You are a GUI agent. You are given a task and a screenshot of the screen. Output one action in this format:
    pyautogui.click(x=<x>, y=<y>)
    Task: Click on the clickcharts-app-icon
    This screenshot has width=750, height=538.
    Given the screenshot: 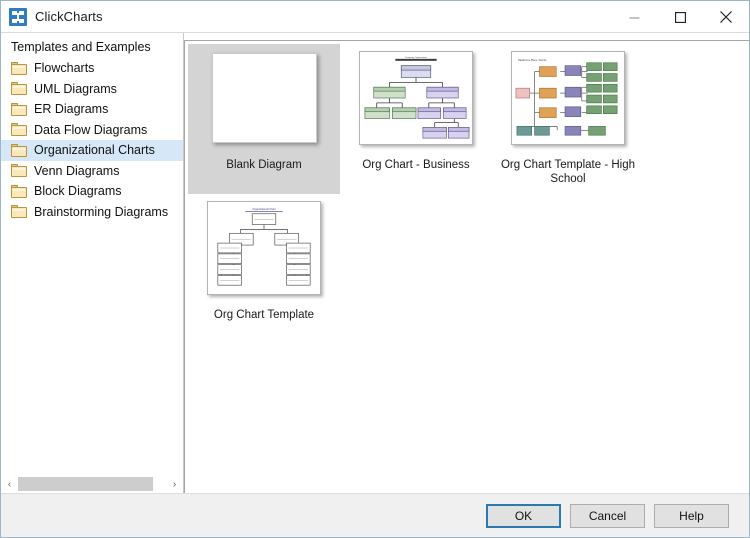 What is the action you would take?
    pyautogui.click(x=18, y=16)
    